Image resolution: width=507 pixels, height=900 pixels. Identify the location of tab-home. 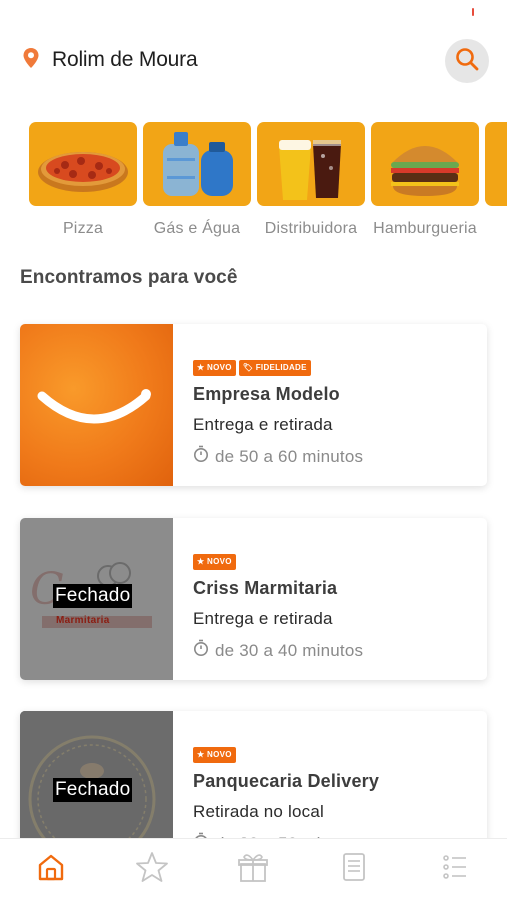
(51, 869).